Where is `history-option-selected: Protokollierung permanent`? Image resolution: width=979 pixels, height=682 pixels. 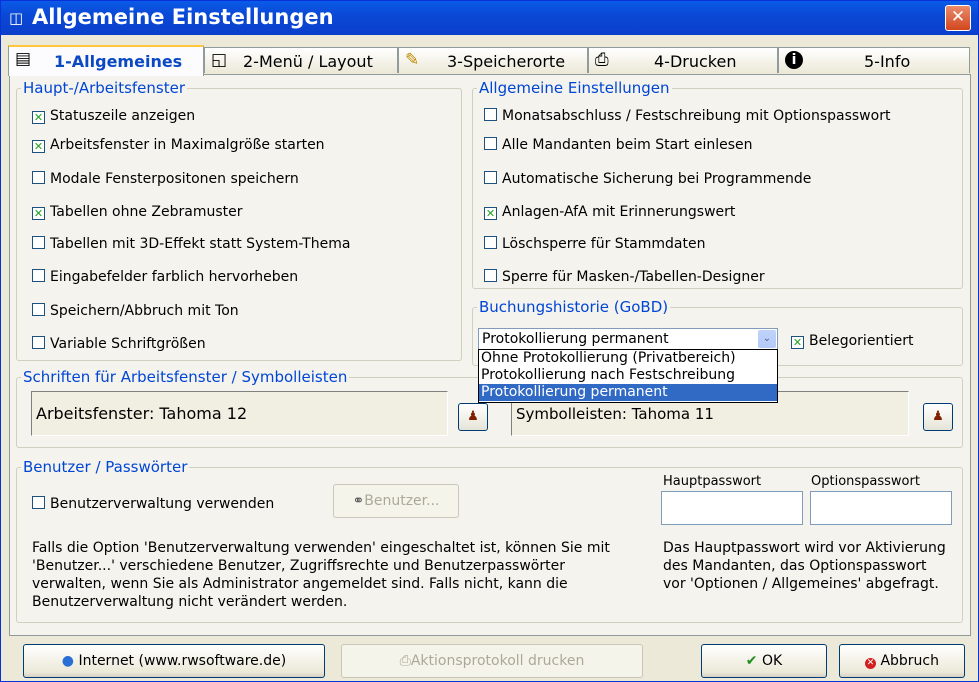 history-option-selected: Protokollierung permanent is located at coordinates (628, 392).